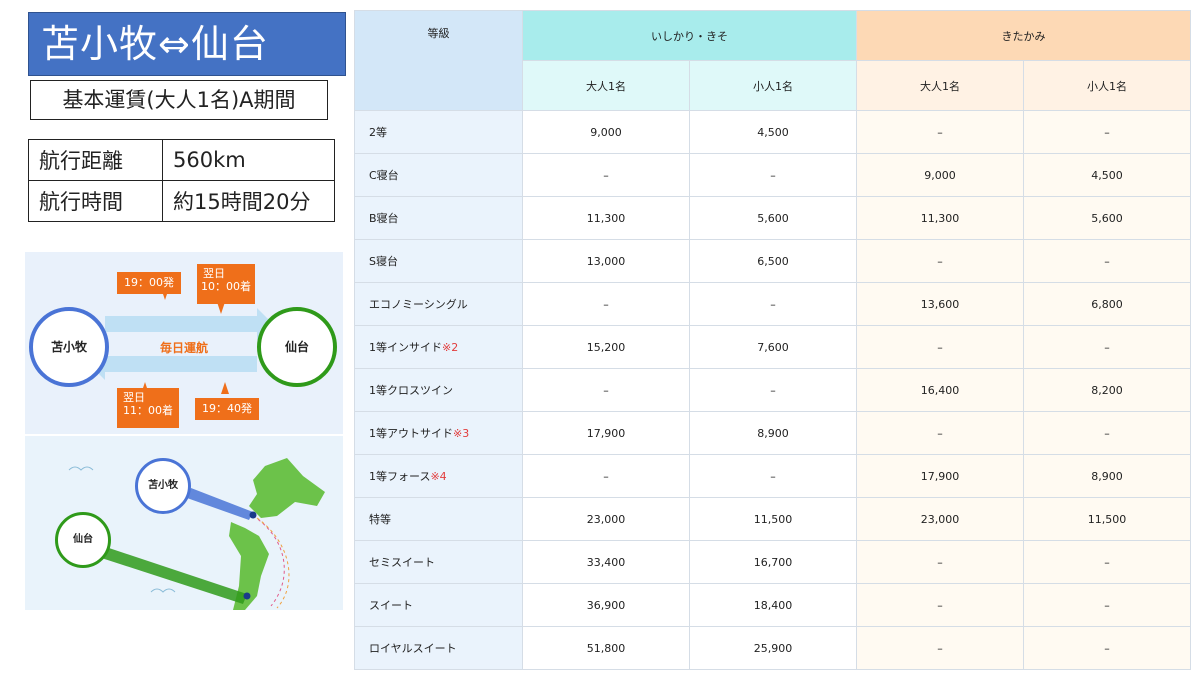 This screenshot has height=675, width=1200. I want to click on fare-cell: 18,400, so click(773, 605).